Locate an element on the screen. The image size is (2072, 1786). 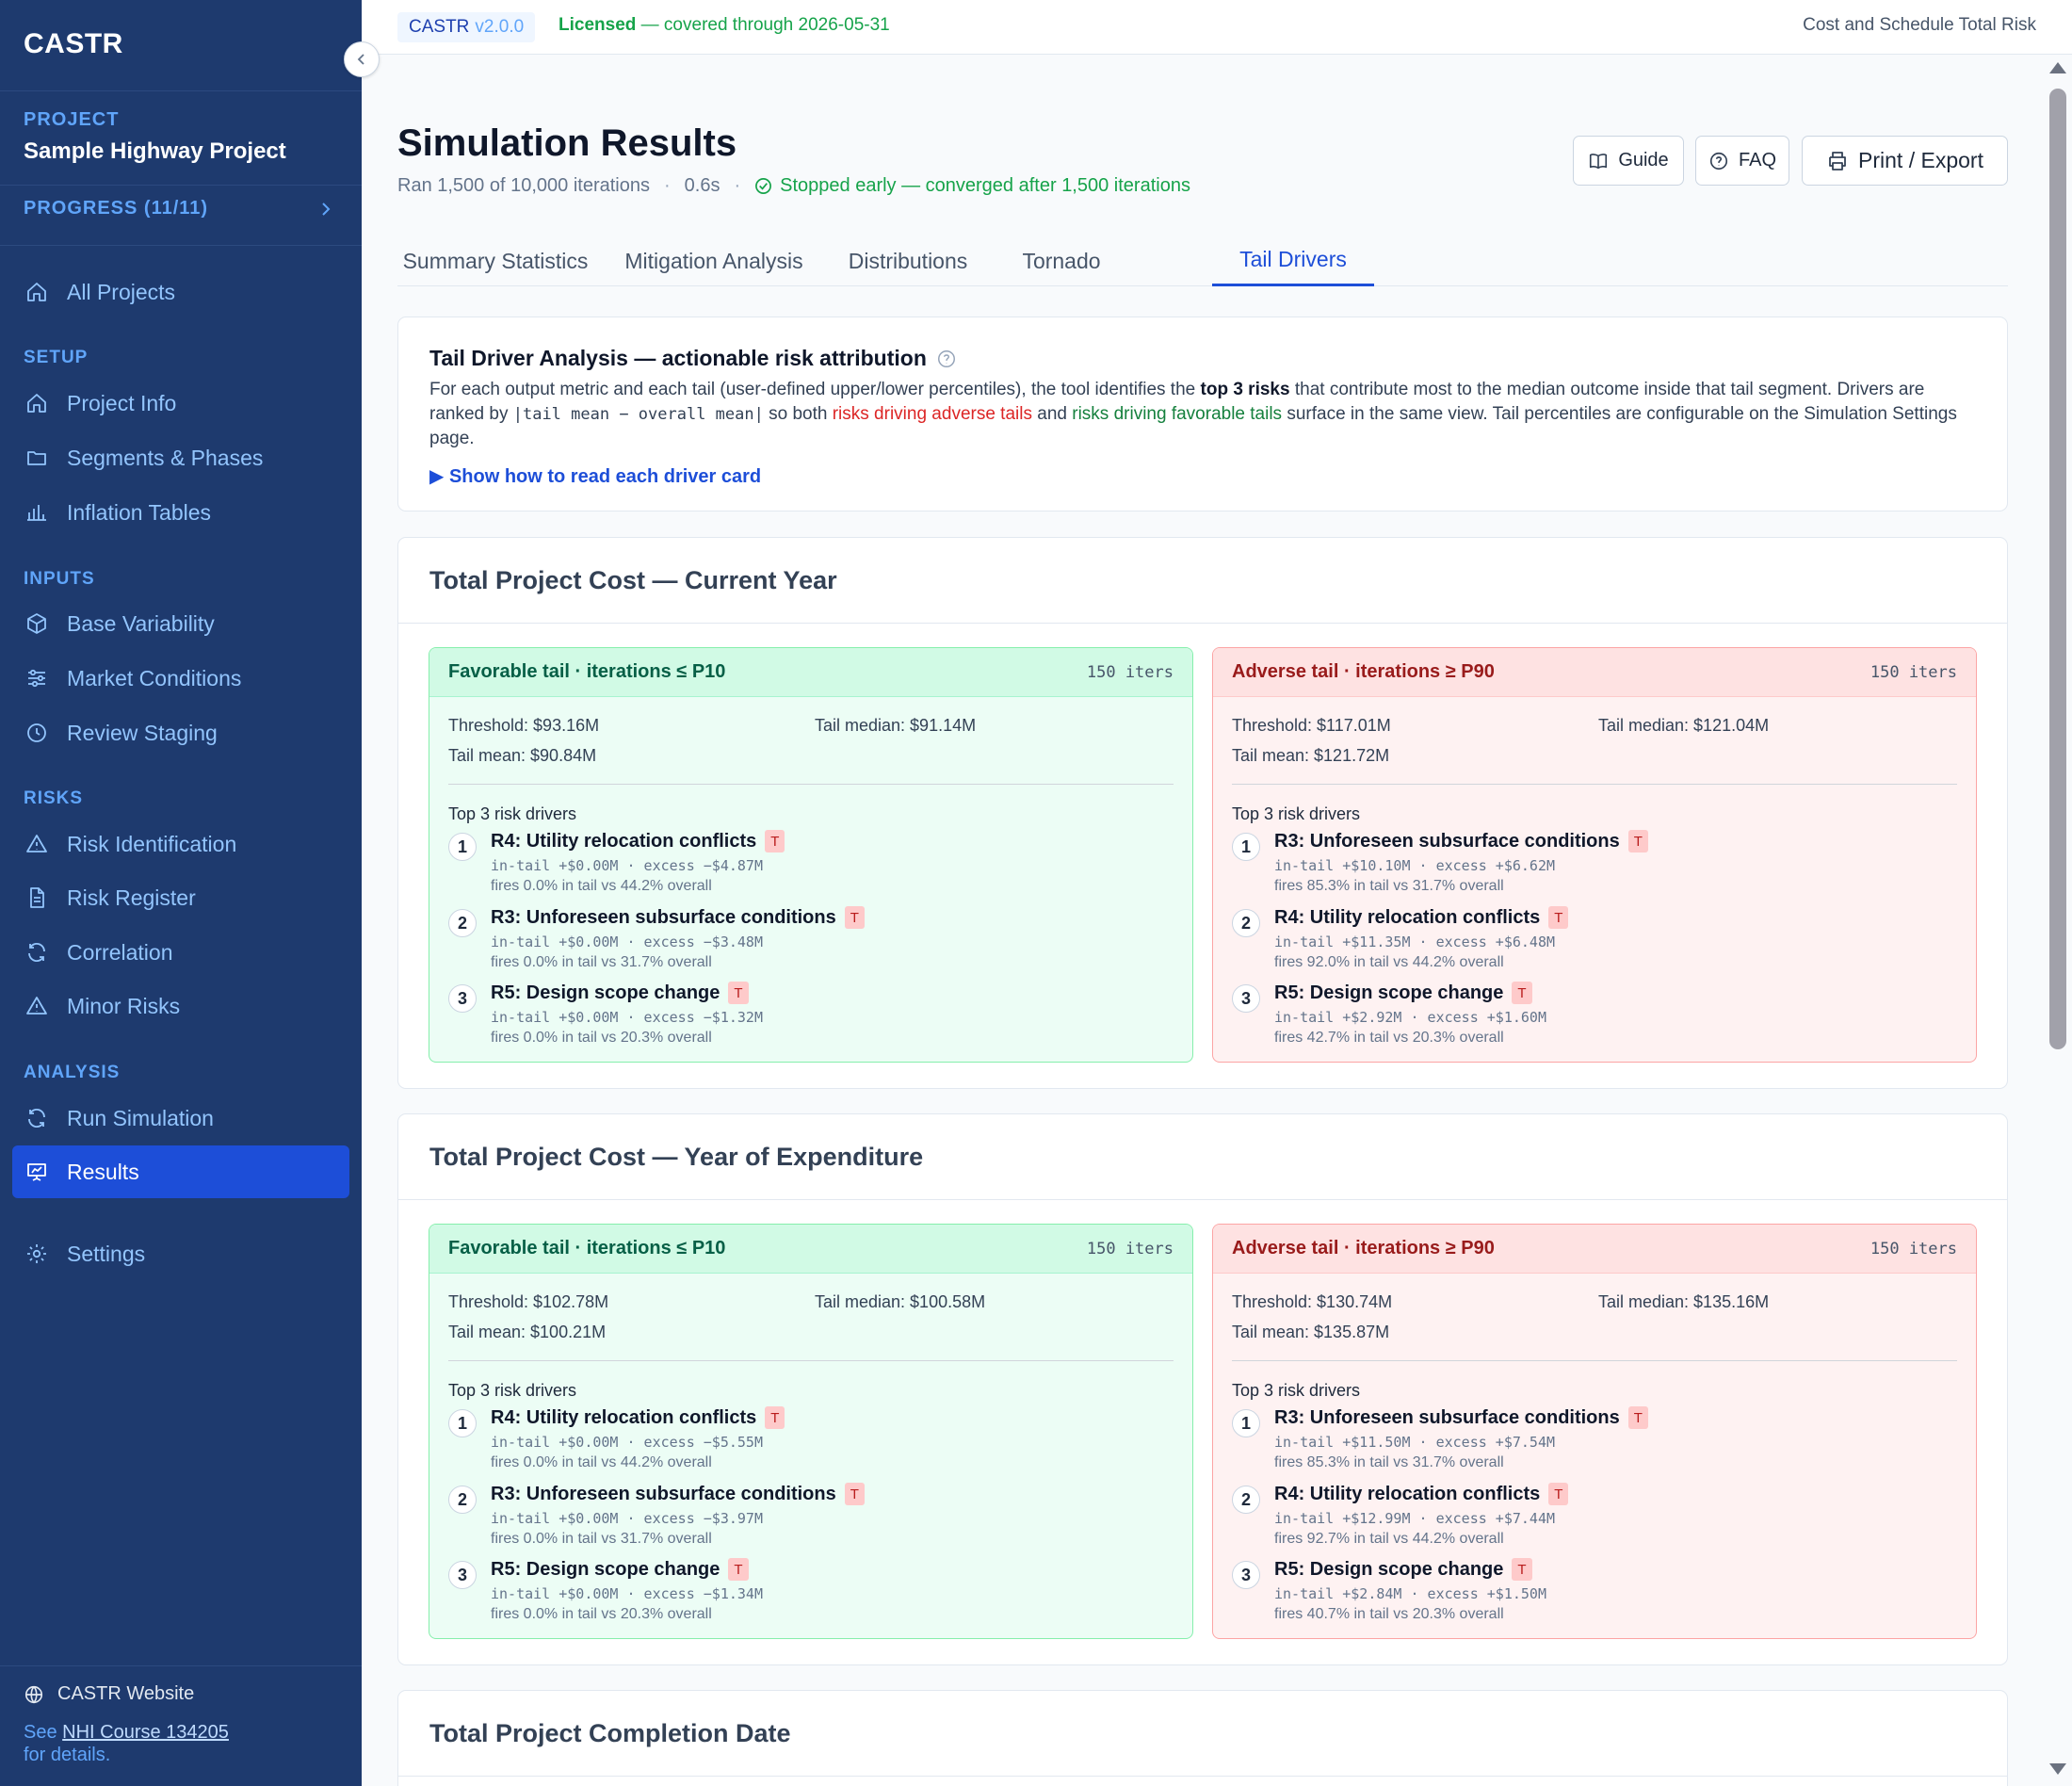
driver-name-text: R5: Design scope change is located at coordinates (605, 1569).